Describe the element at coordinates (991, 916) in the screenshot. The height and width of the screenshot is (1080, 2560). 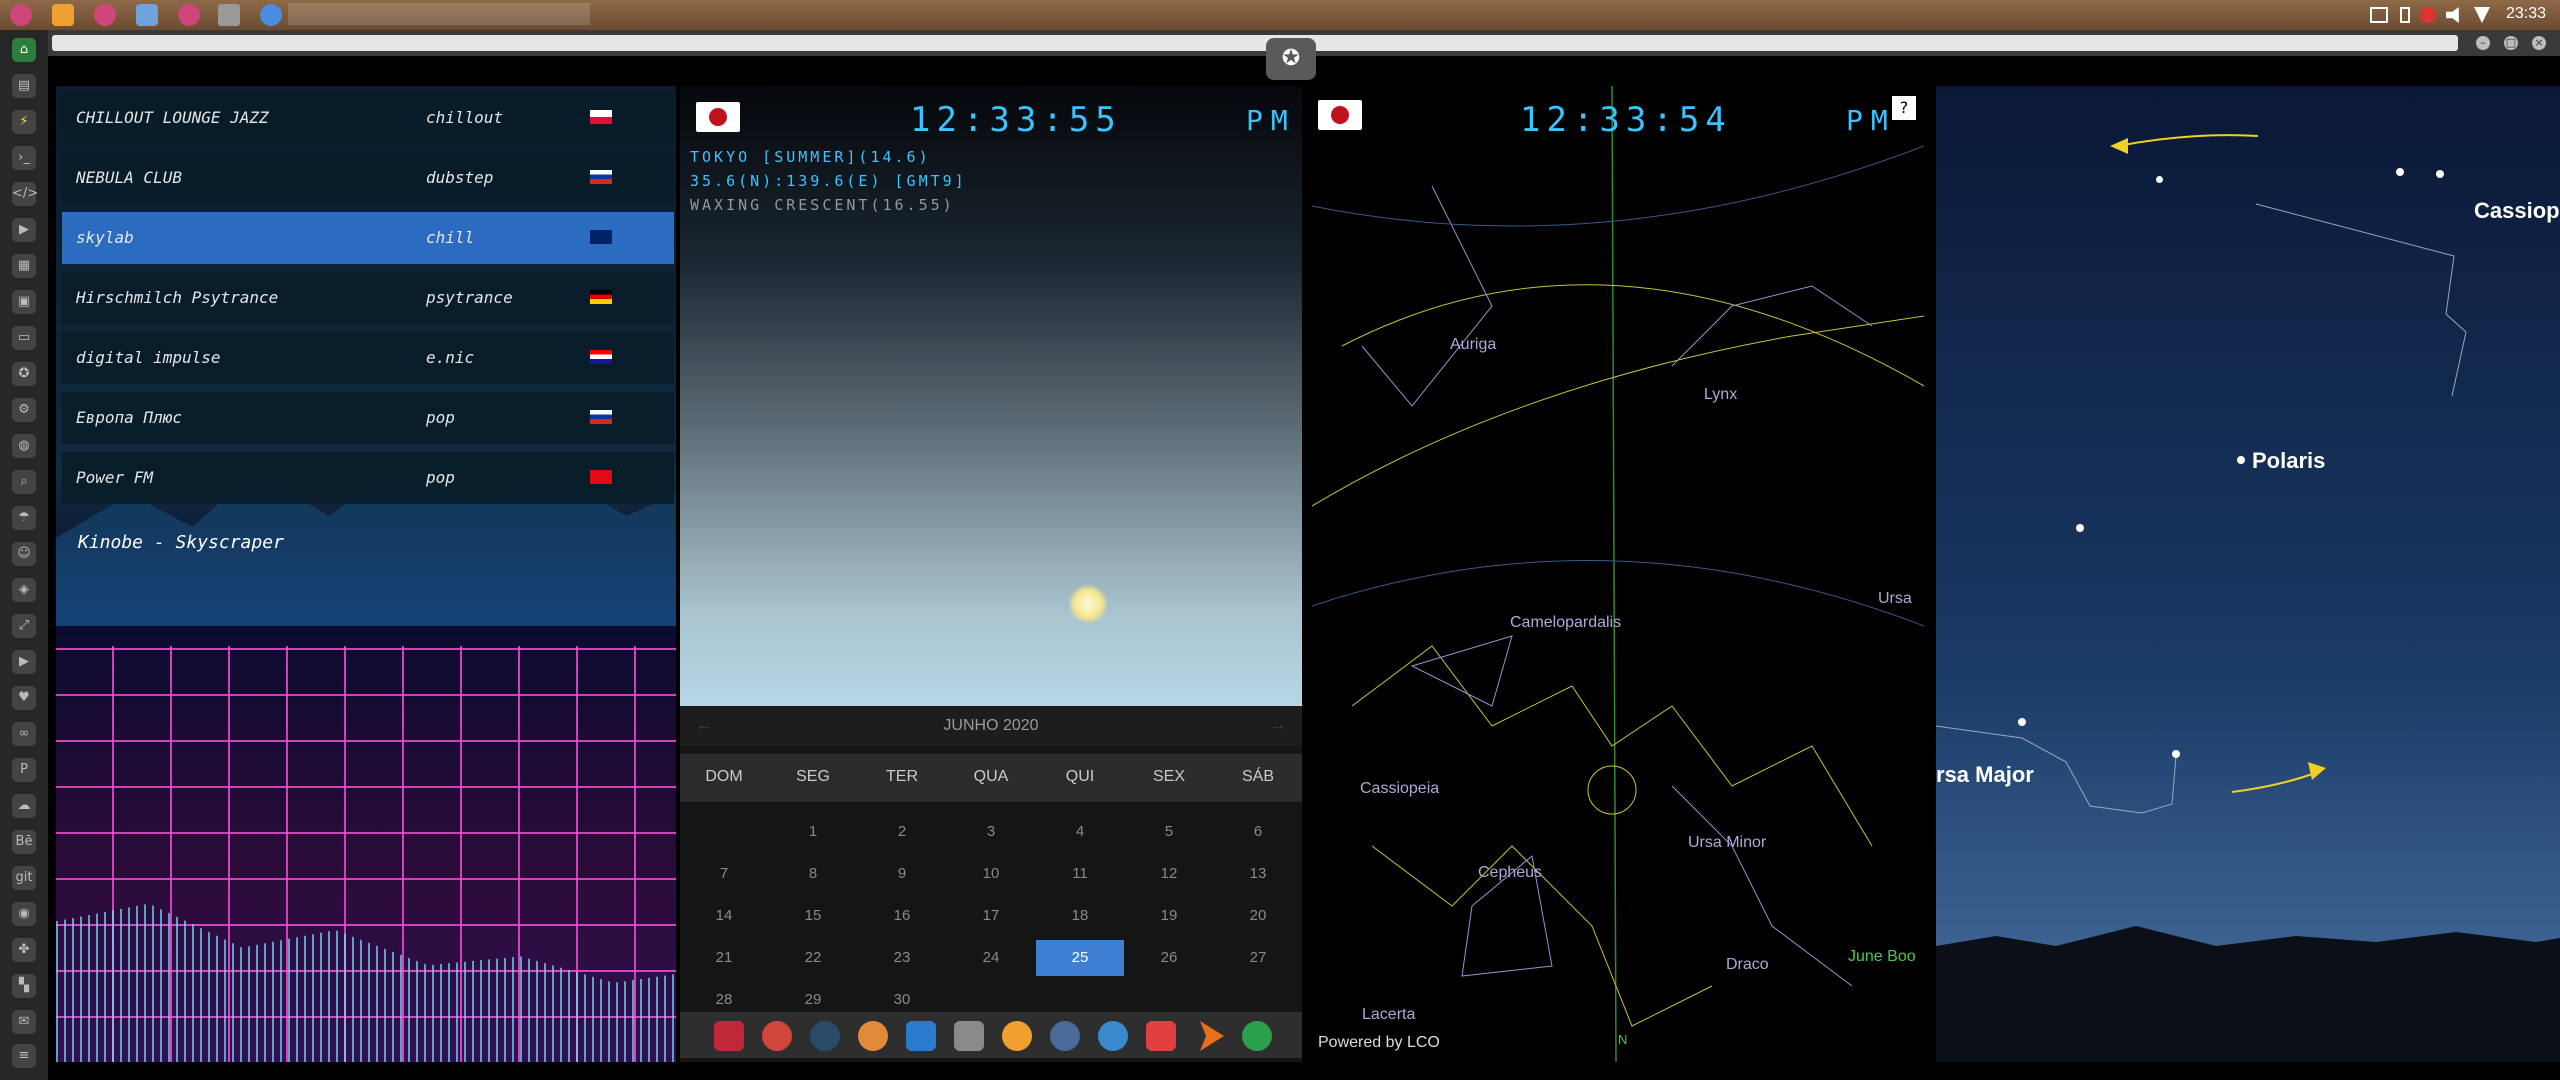
I see `calendar-day: 17` at that location.